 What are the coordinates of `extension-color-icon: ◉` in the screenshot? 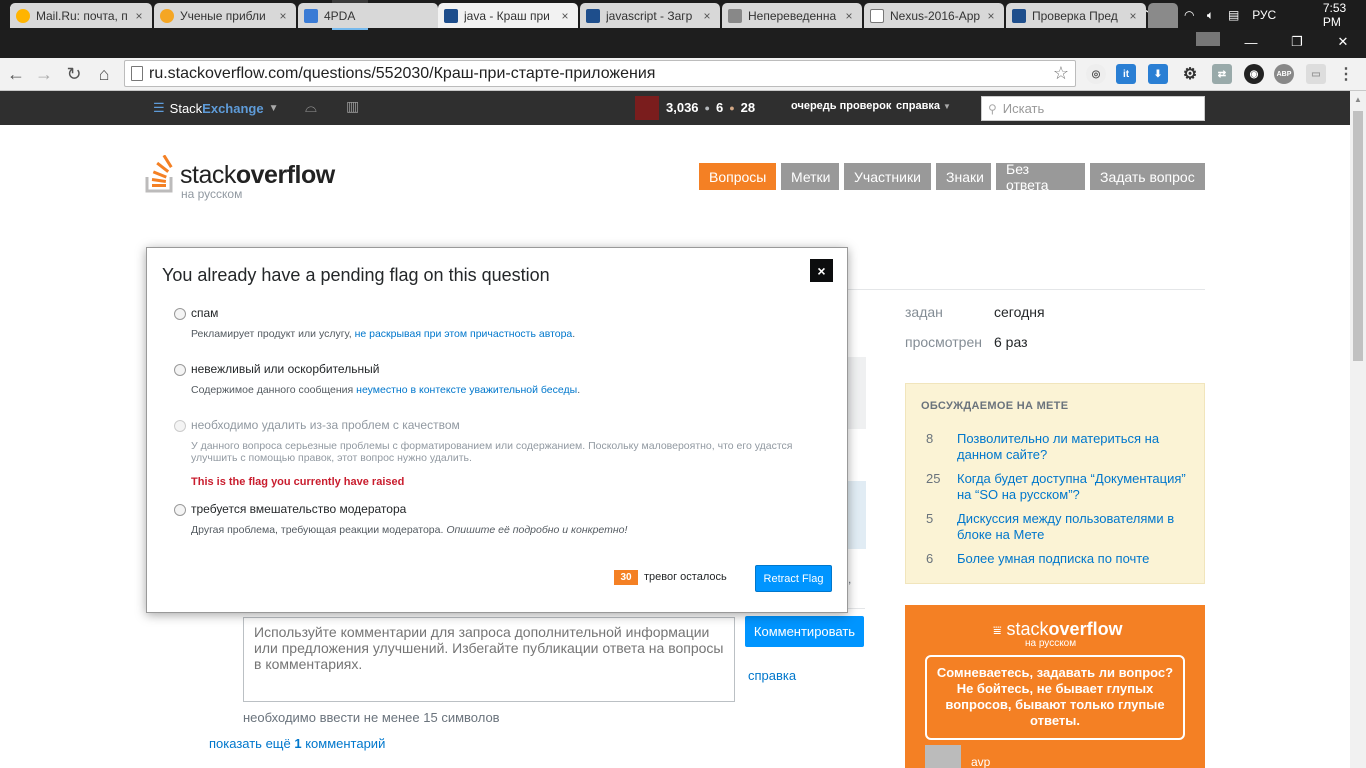 It's located at (1254, 74).